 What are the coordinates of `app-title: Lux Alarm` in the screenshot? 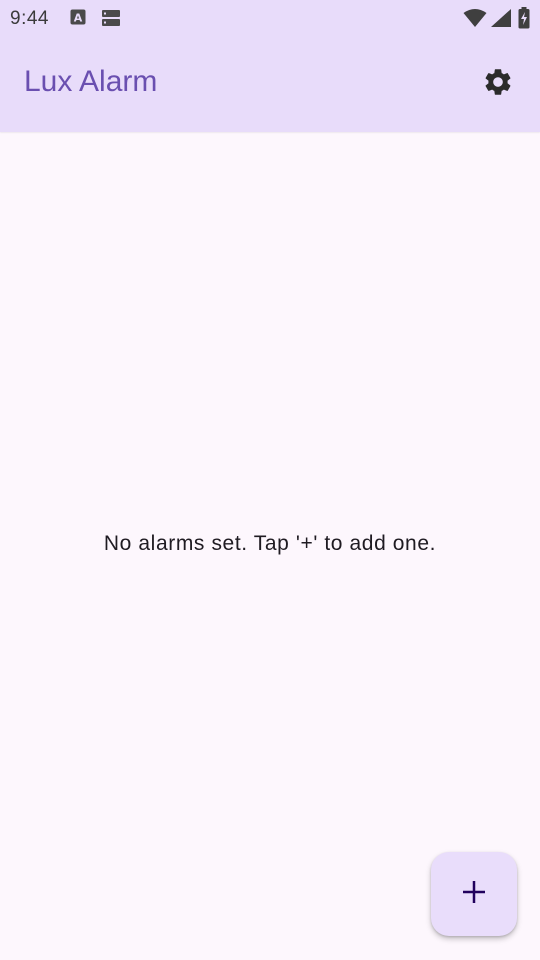 It's located at (91, 81).